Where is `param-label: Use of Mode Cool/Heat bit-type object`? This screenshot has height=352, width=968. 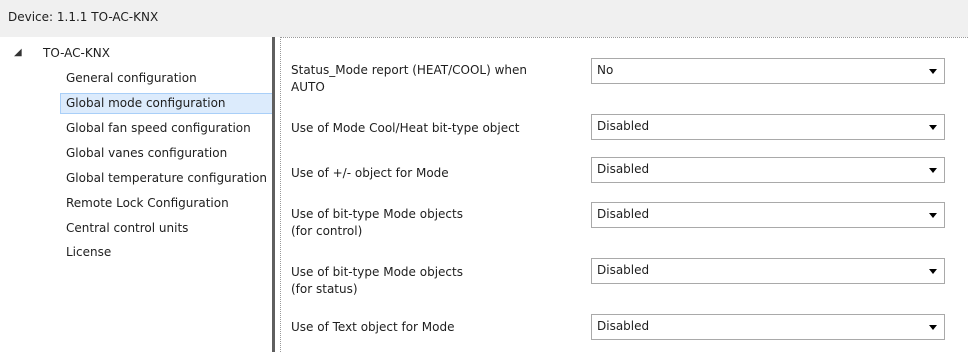
param-label: Use of Mode Cool/Heat bit-type object is located at coordinates (405, 128).